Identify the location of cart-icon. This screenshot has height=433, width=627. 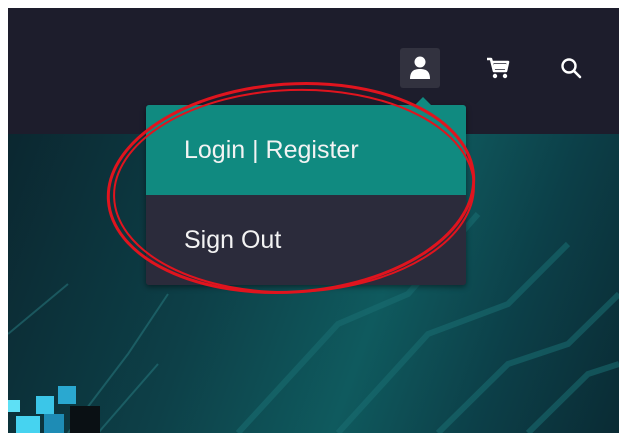
(498, 68).